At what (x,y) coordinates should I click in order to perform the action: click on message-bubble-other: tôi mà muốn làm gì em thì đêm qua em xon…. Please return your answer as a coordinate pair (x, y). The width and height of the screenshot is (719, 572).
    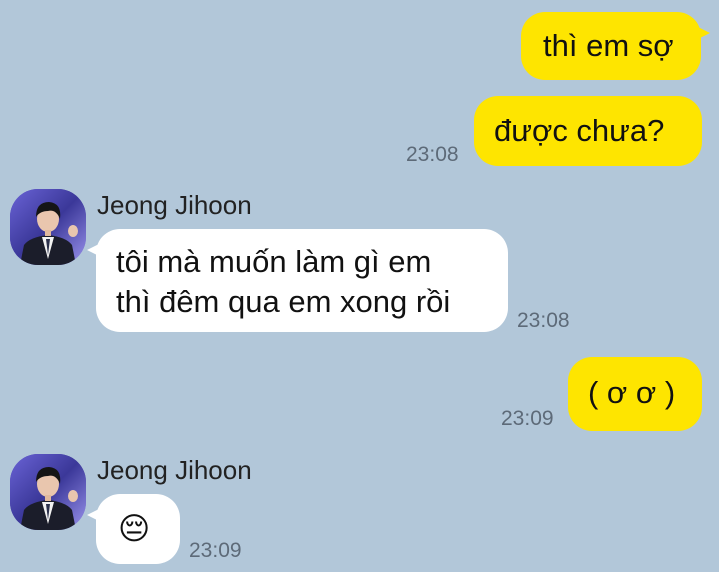
    Looking at the image, I should click on (297, 280).